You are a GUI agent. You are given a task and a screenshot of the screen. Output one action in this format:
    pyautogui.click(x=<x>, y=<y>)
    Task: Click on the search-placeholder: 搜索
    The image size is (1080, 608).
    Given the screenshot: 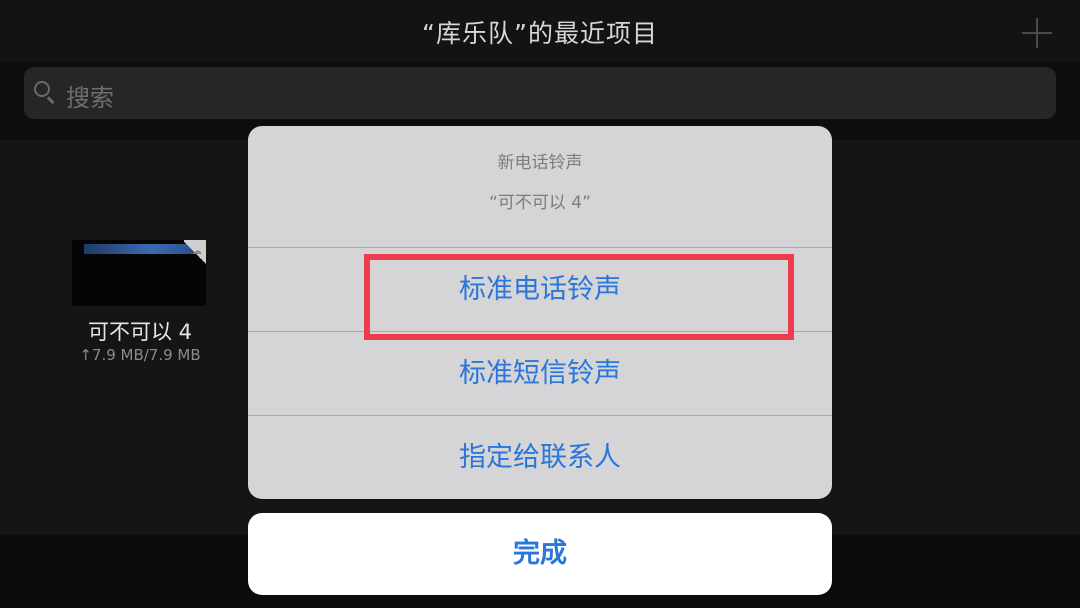 What is the action you would take?
    pyautogui.click(x=90, y=98)
    